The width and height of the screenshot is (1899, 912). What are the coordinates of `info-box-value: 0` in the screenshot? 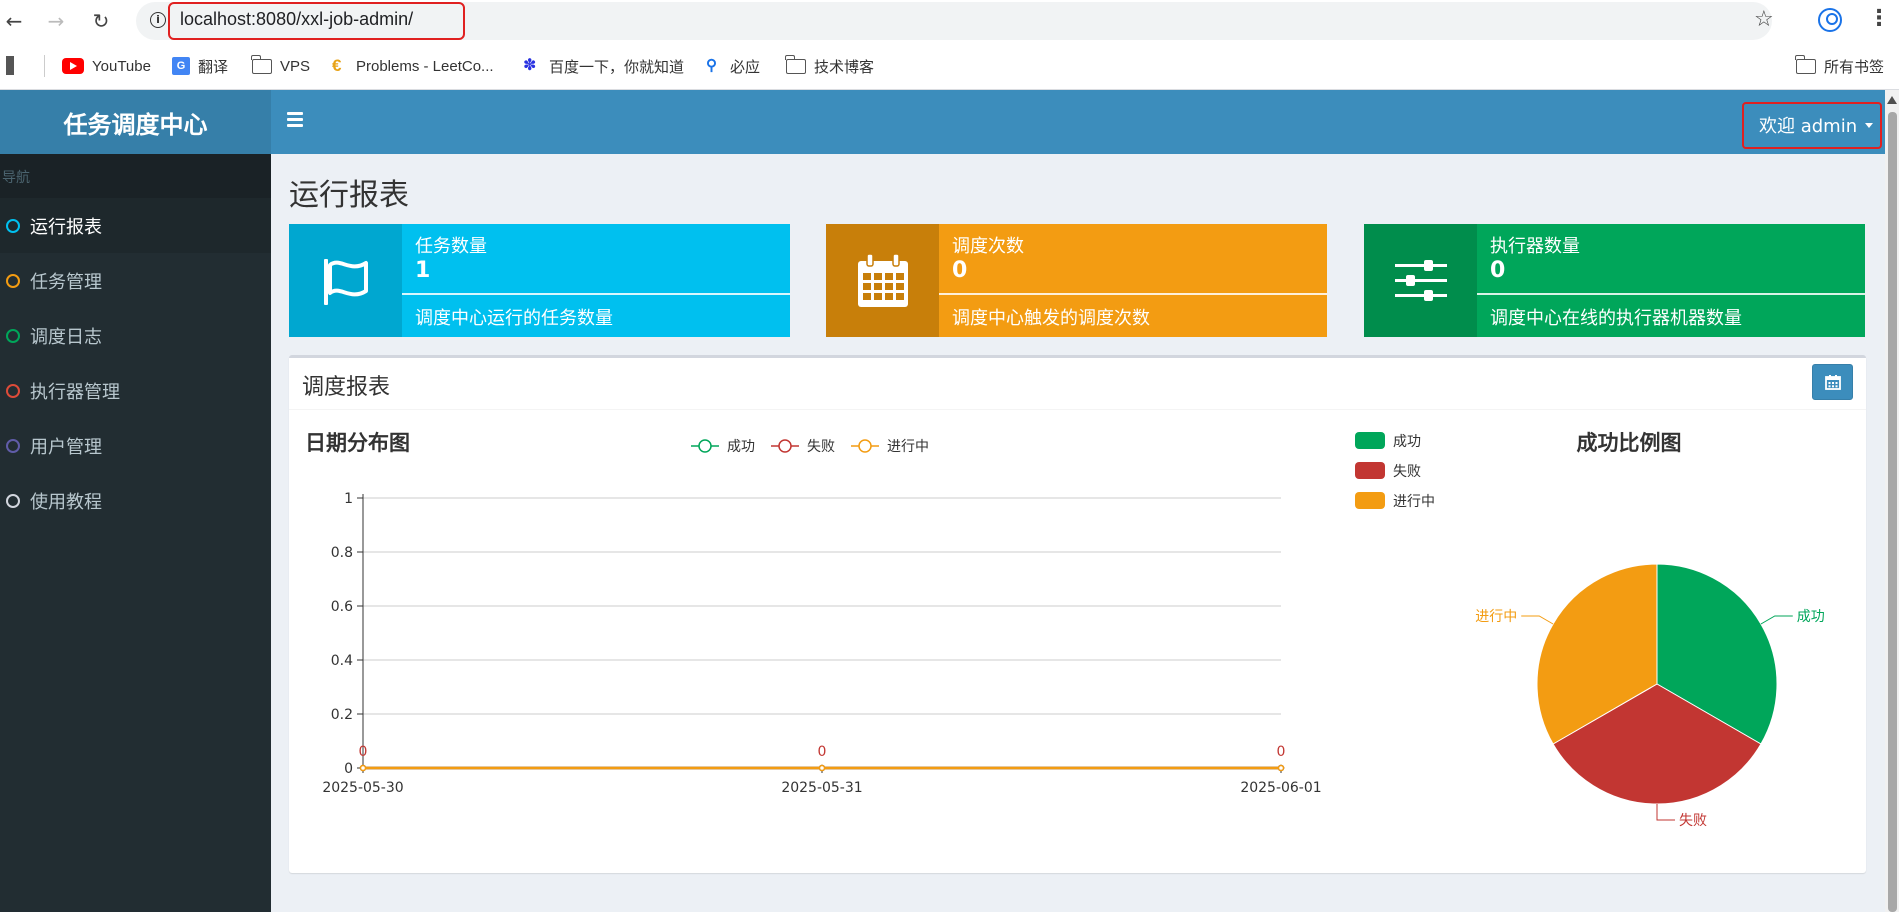 It's located at (960, 270).